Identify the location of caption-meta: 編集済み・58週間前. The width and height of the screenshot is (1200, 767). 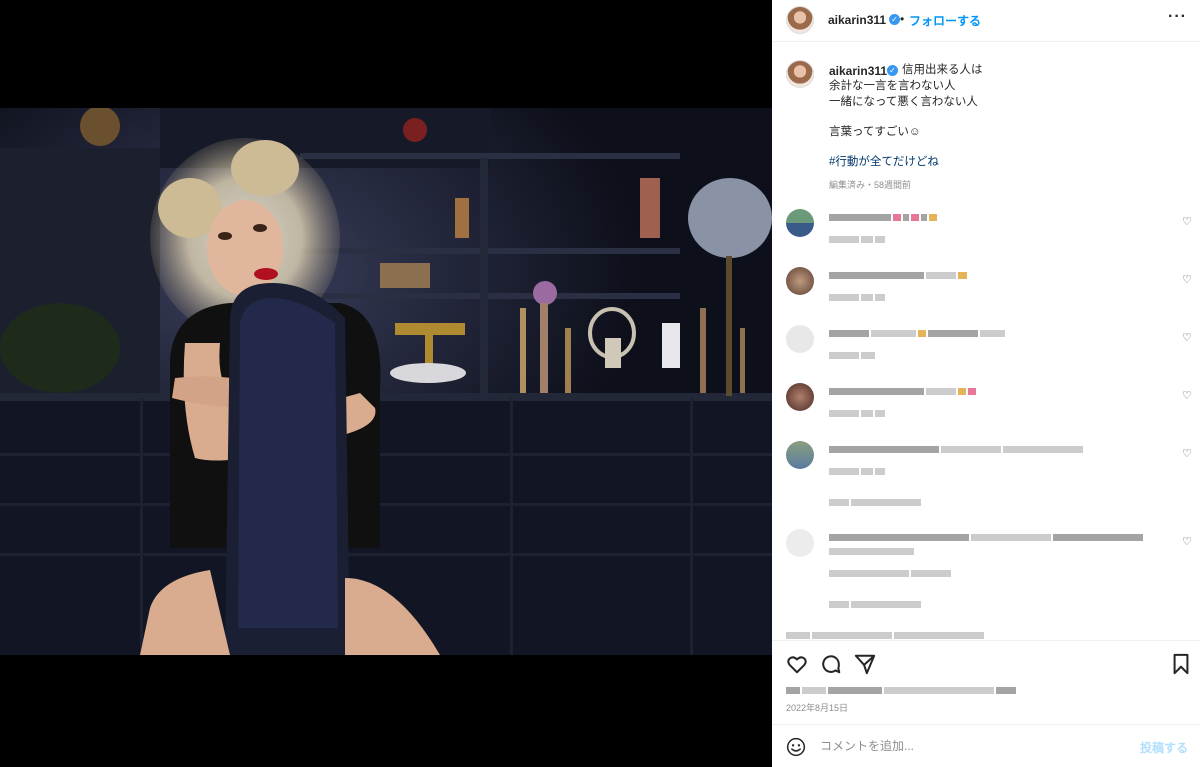
(870, 185).